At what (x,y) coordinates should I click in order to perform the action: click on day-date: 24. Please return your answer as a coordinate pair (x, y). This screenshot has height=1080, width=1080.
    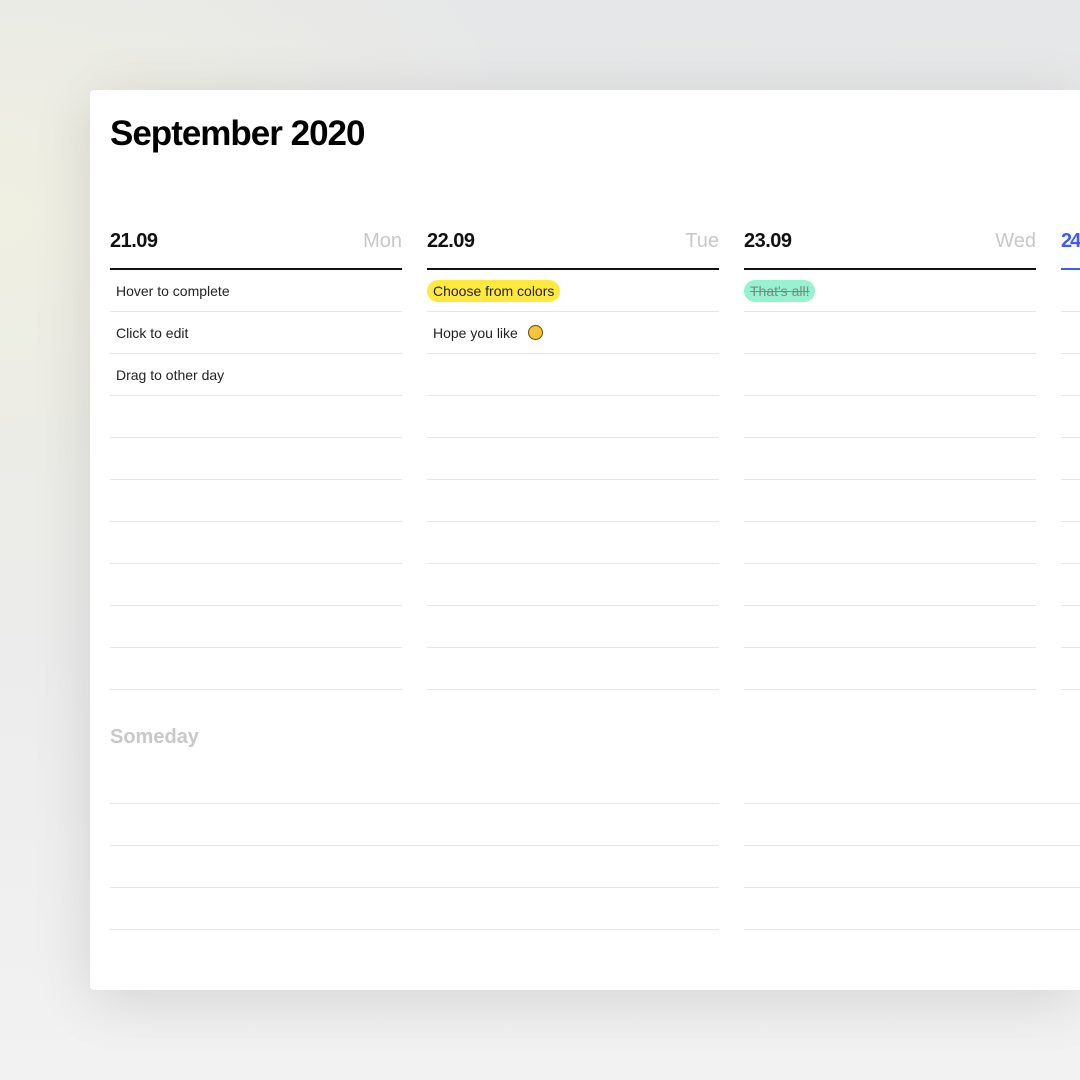
    Looking at the image, I should click on (1070, 241).